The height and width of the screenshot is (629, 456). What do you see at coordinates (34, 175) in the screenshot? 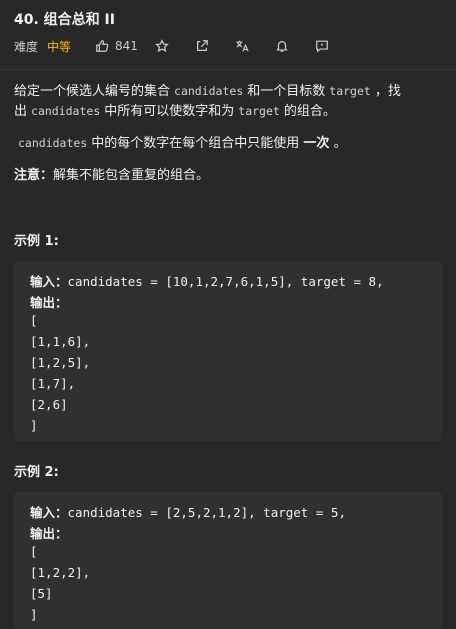
I see `note-label: 注意：` at bounding box center [34, 175].